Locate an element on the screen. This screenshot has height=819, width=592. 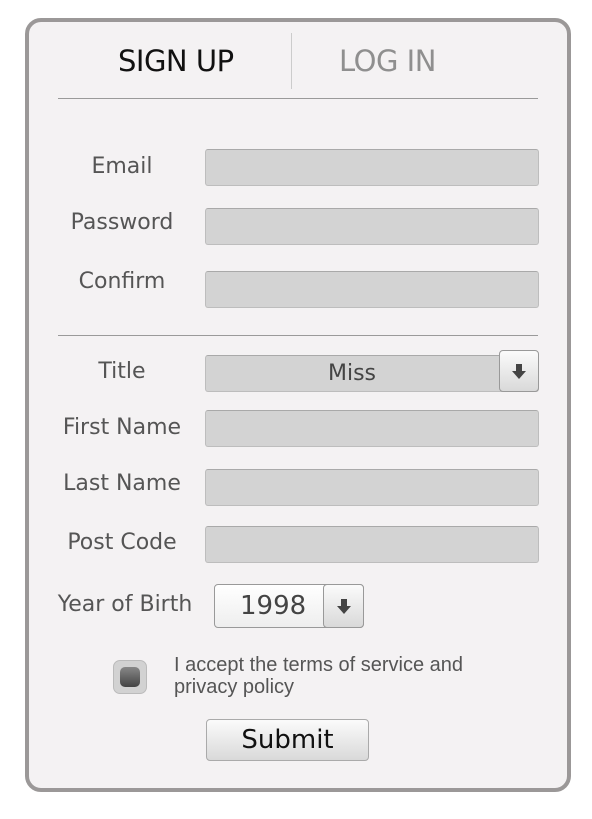
title-dropdown-button is located at coordinates (519, 371).